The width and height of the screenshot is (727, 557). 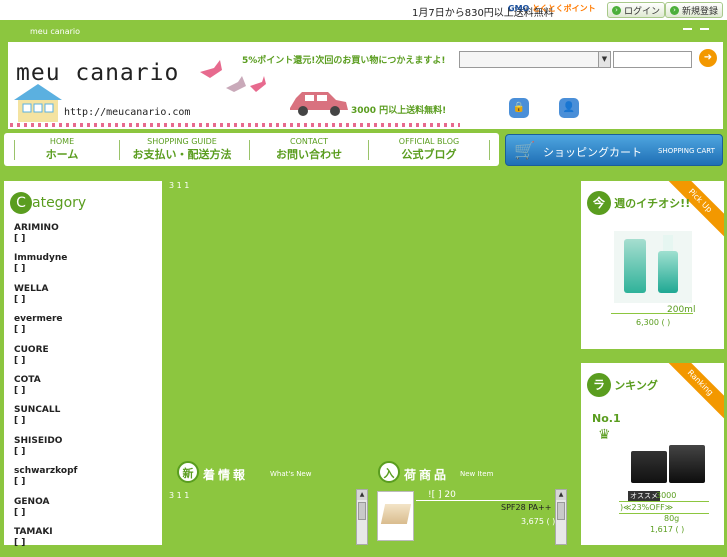 What do you see at coordinates (552, 10) in the screenshot?
I see `gmo-point-logo: GMO とくとくポイント` at bounding box center [552, 10].